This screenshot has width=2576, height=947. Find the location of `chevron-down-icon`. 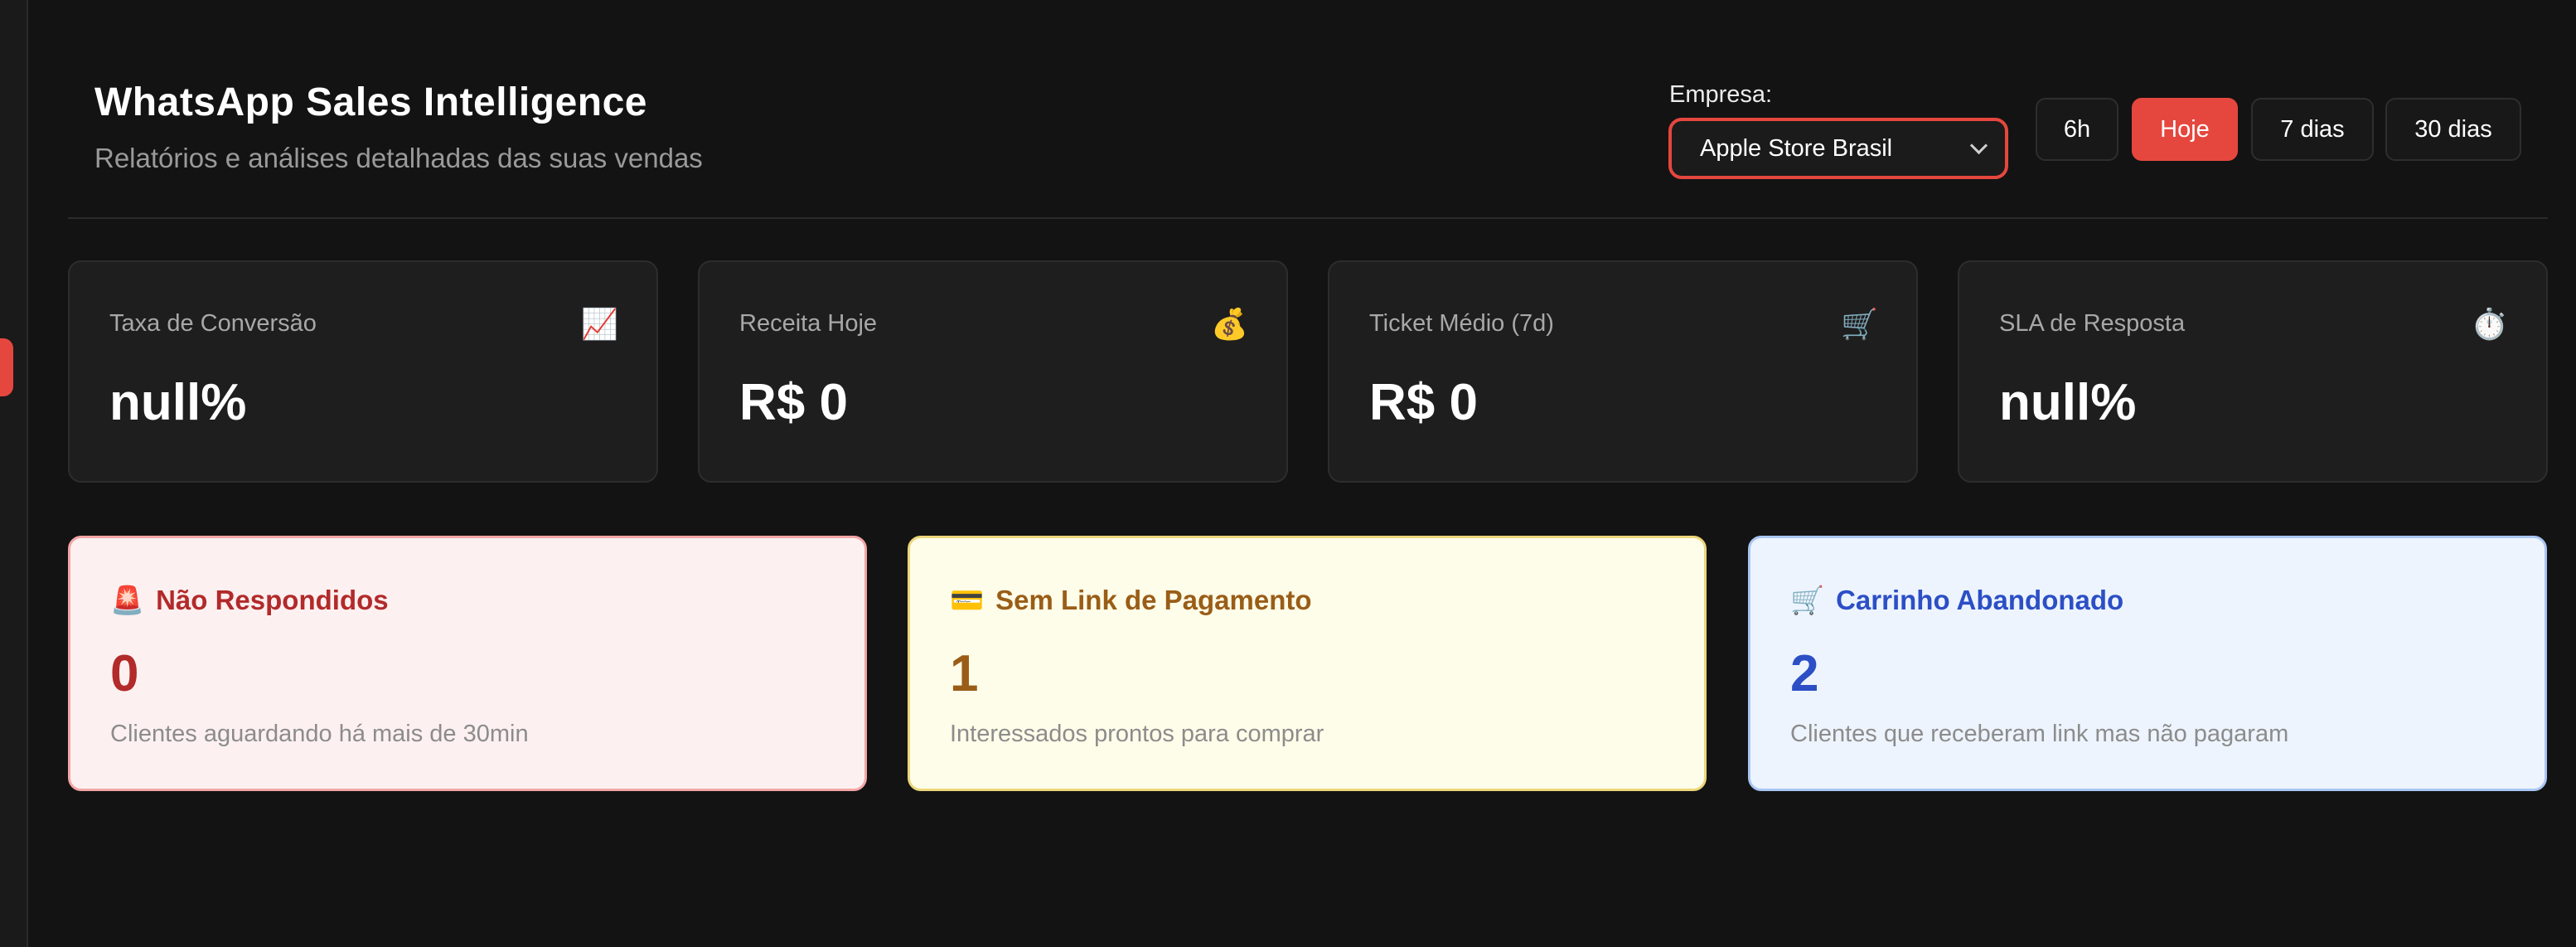

chevron-down-icon is located at coordinates (1979, 145).